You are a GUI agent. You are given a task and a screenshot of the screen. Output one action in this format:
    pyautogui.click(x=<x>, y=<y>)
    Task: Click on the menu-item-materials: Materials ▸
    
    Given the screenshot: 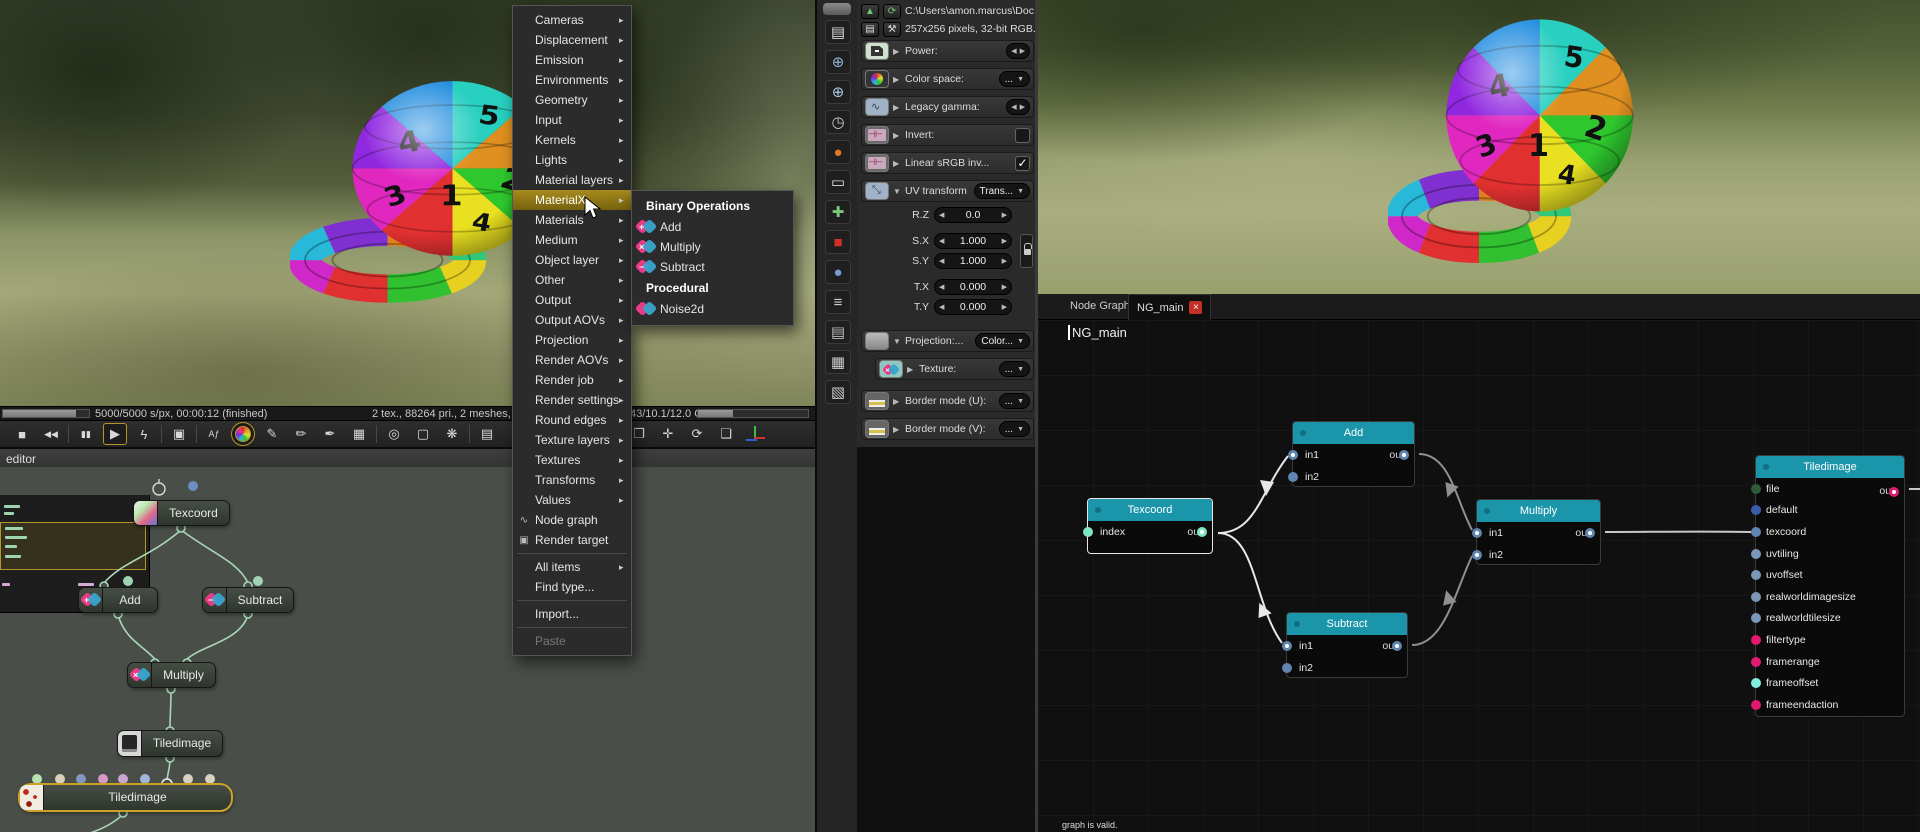 What is the action you would take?
    pyautogui.click(x=572, y=220)
    